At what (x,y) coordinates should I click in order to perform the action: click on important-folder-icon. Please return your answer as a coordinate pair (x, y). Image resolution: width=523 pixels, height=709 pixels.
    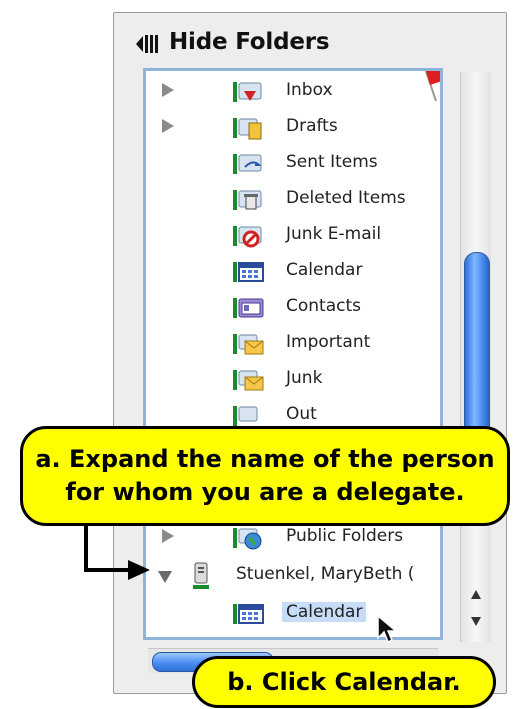
    Looking at the image, I should click on (248, 344).